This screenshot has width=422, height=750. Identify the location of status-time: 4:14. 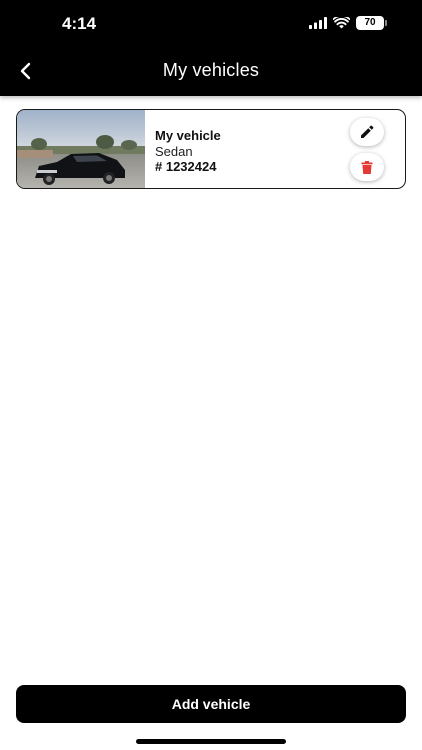
(79, 23).